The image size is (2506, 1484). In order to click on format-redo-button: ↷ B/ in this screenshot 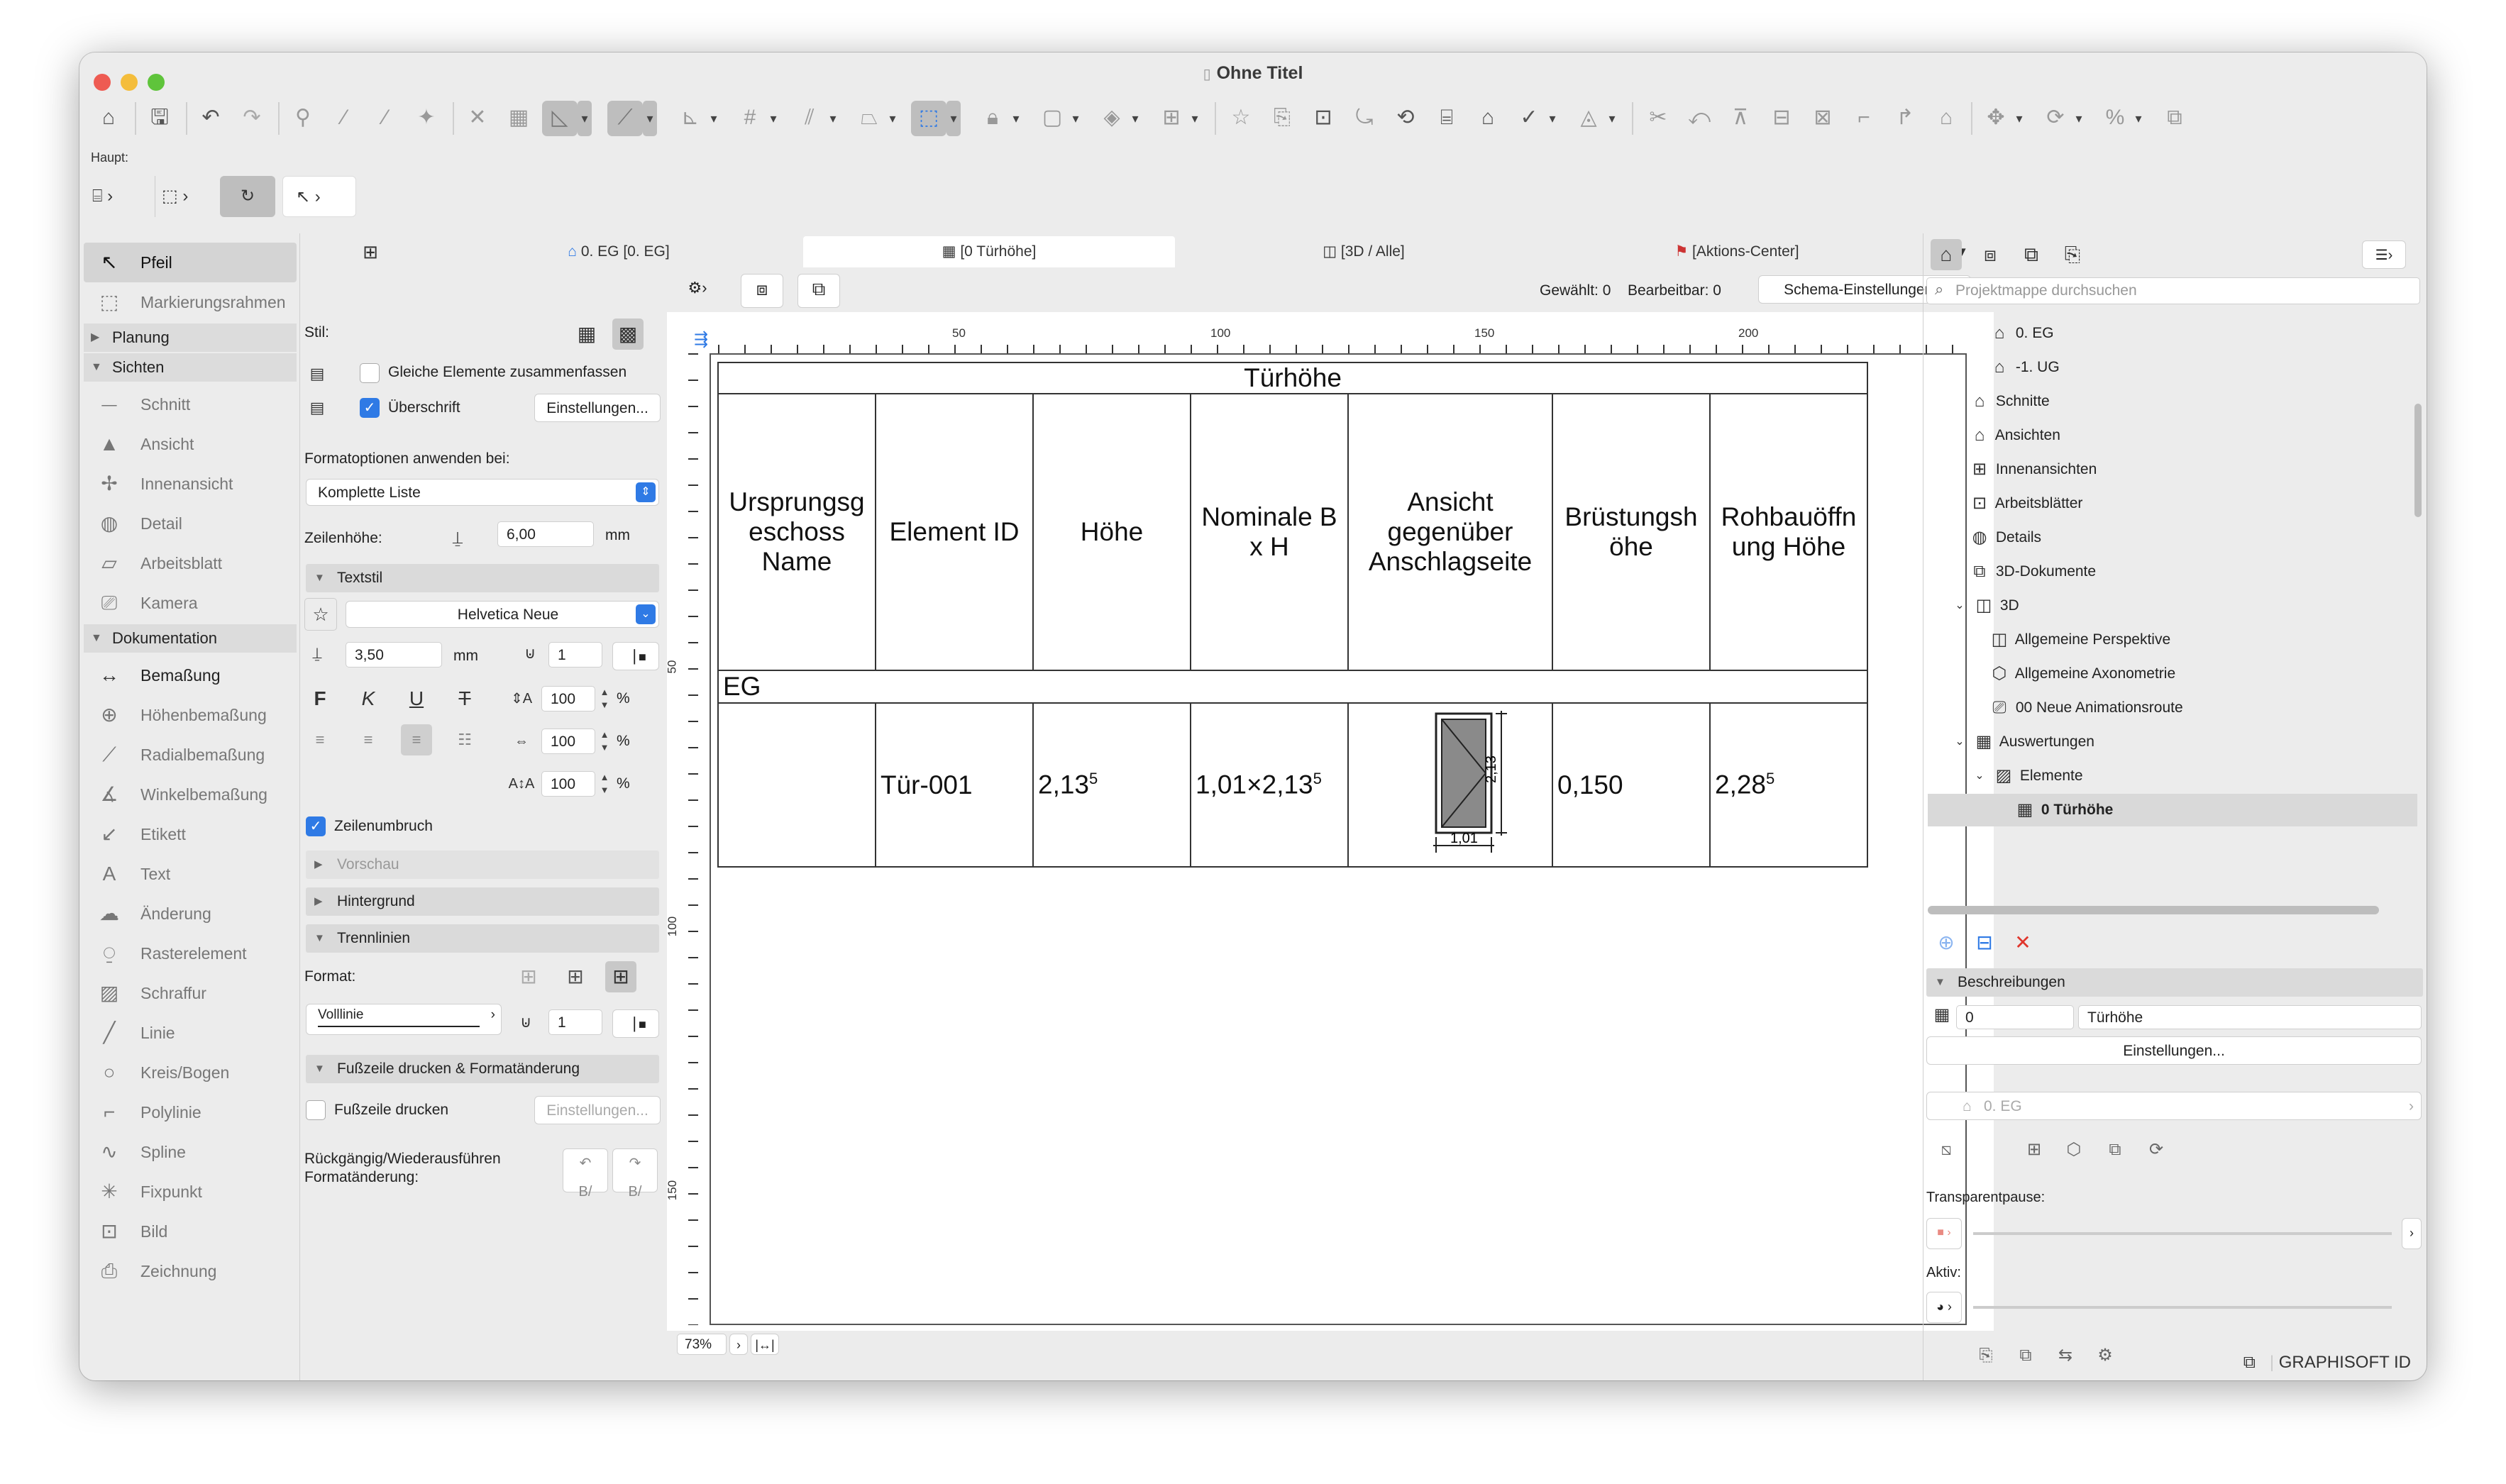, I will do `click(635, 1174)`.